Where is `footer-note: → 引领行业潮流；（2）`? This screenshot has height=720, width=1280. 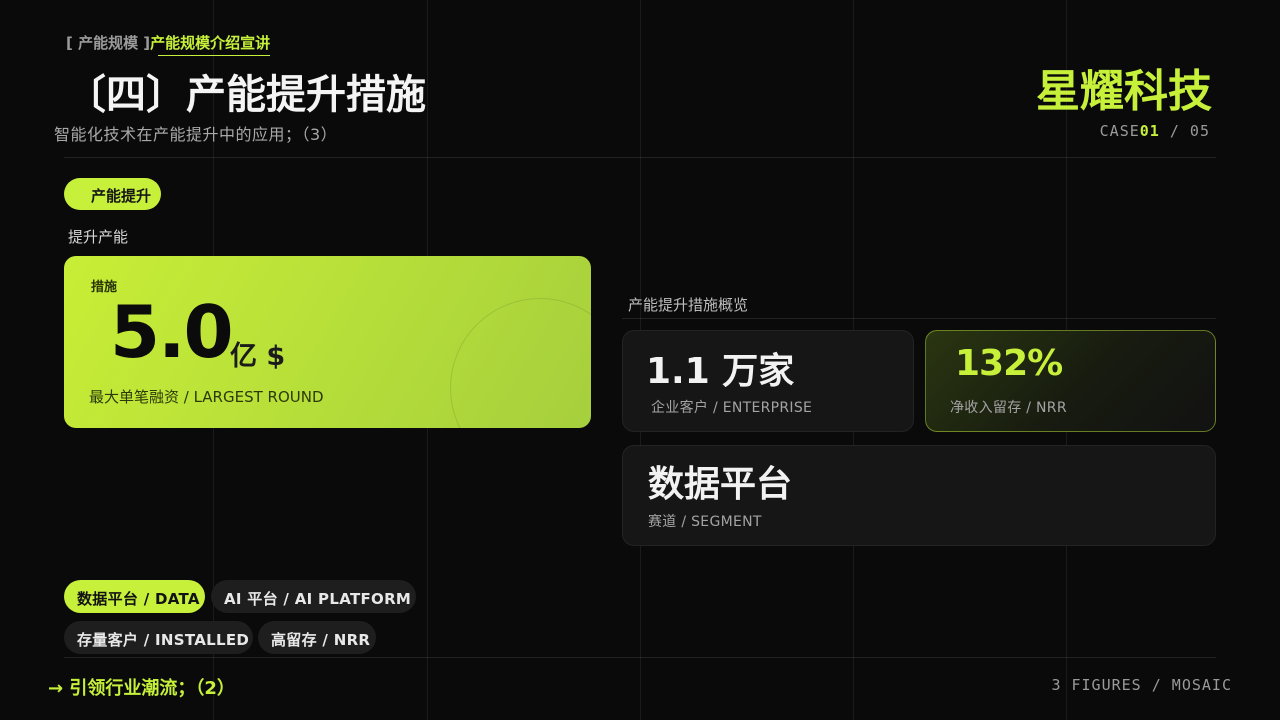 footer-note: → 引领行业潮流；（2） is located at coordinates (141, 688).